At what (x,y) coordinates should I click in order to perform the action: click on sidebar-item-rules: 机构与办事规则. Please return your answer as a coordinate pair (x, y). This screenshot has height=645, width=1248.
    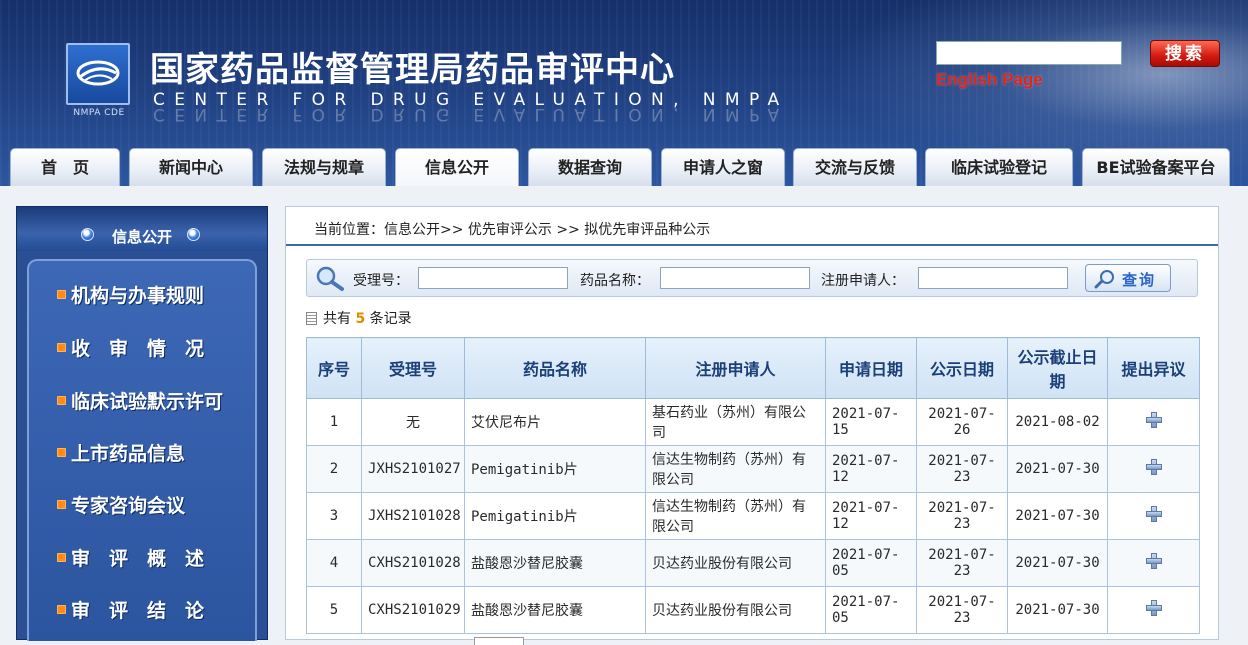
    Looking at the image, I should click on (130, 294).